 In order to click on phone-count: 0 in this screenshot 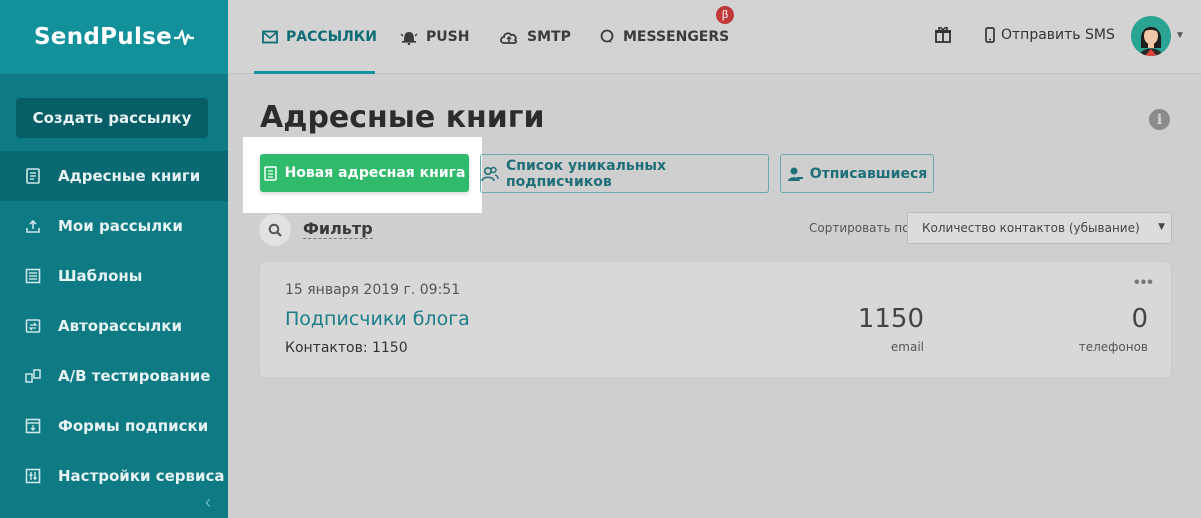, I will do `click(1139, 319)`.